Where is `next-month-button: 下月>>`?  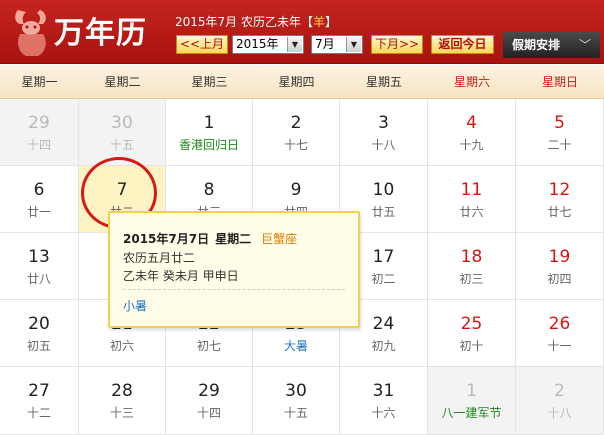 next-month-button: 下月>> is located at coordinates (397, 44).